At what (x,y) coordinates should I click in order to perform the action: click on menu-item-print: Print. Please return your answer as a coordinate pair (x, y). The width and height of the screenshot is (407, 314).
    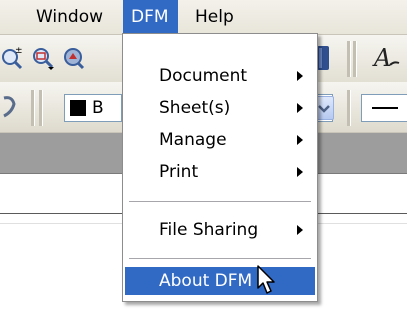
    Looking at the image, I should click on (220, 172).